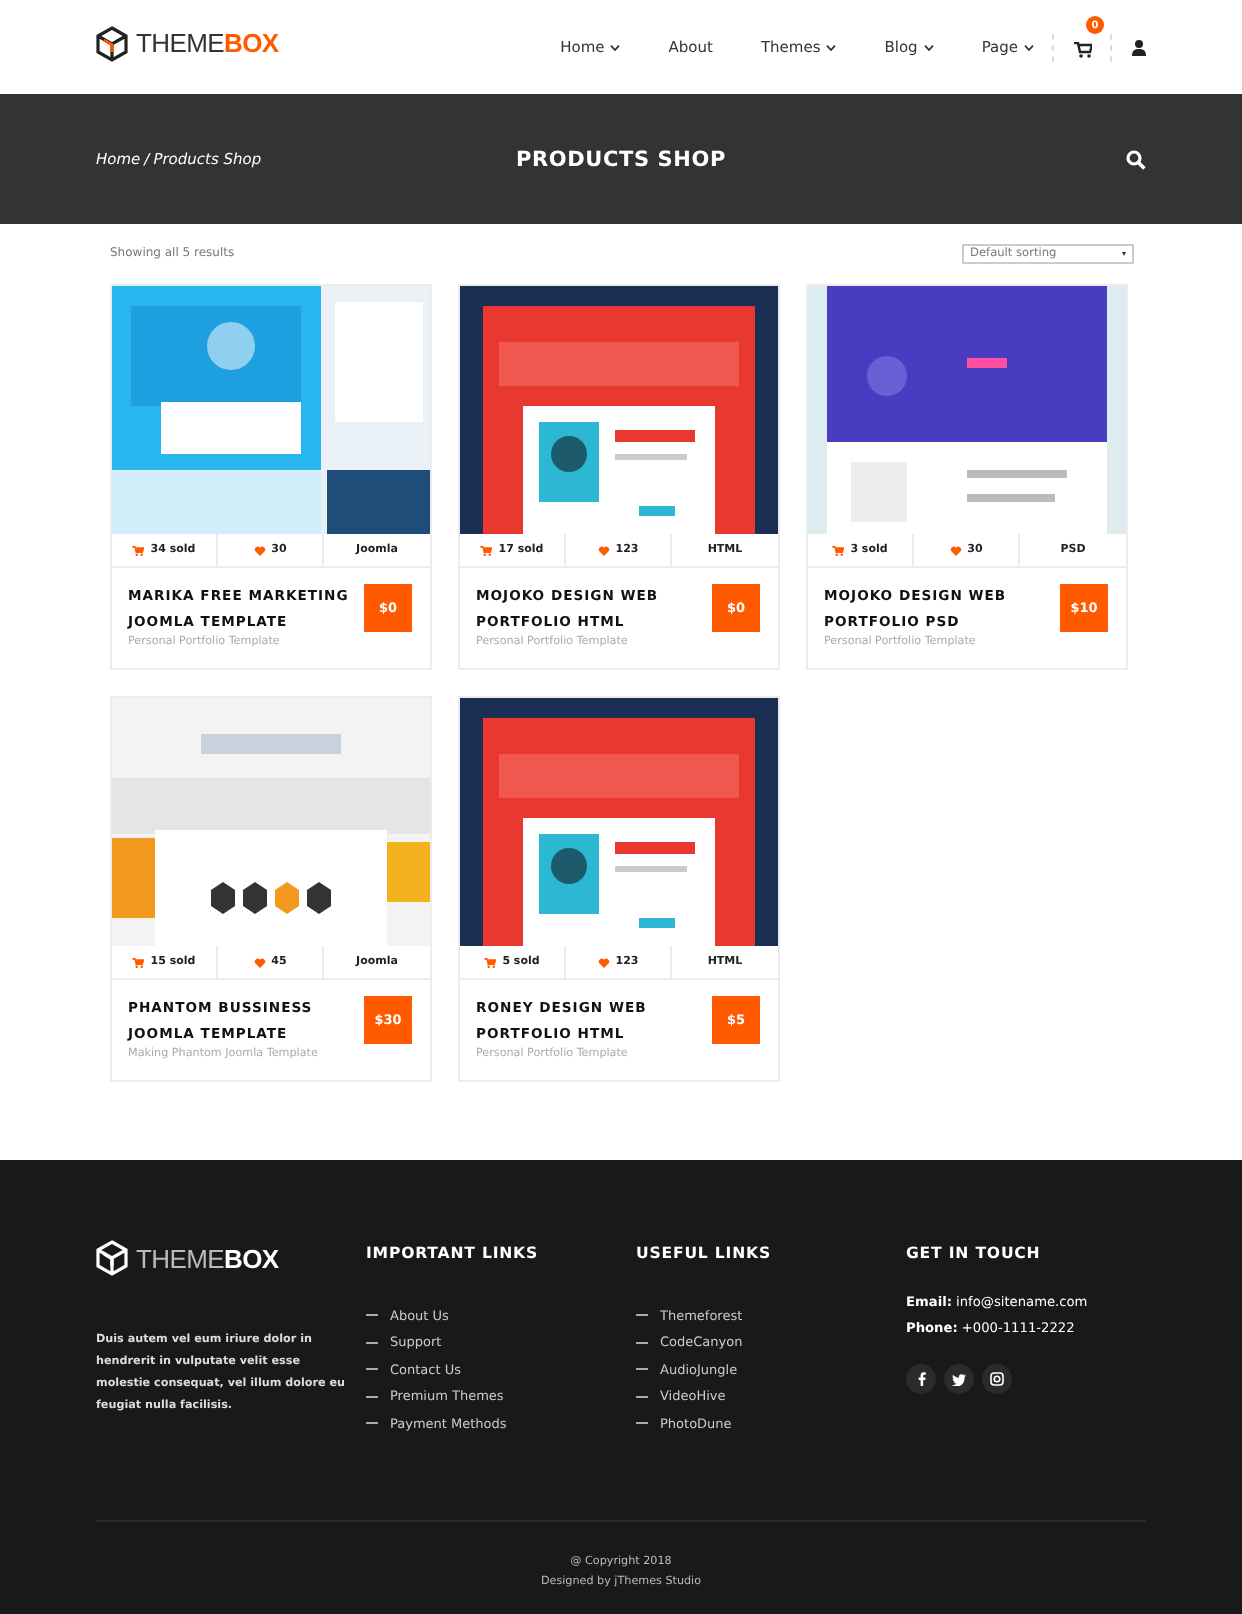 This screenshot has width=1242, height=1614. I want to click on search-icon, so click(1136, 159).